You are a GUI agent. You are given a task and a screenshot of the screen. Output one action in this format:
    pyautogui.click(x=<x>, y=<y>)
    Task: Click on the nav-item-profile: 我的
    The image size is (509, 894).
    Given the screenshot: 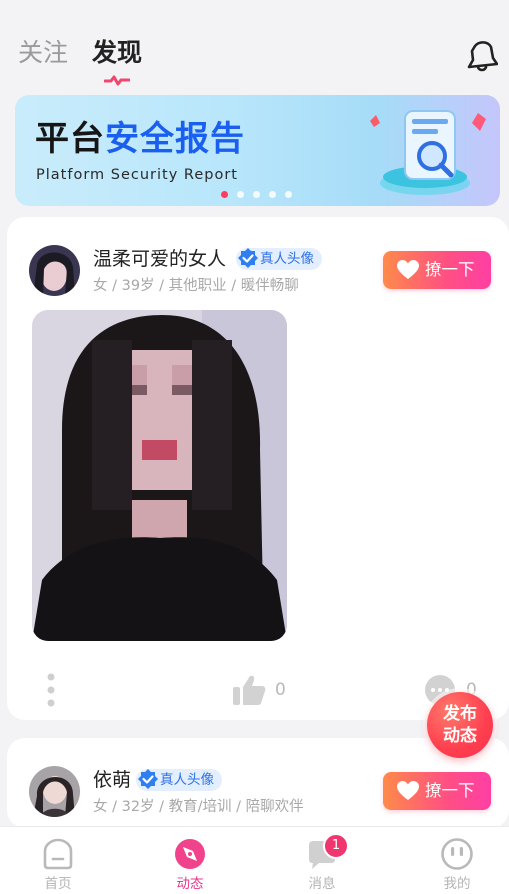 What is the action you would take?
    pyautogui.click(x=457, y=860)
    